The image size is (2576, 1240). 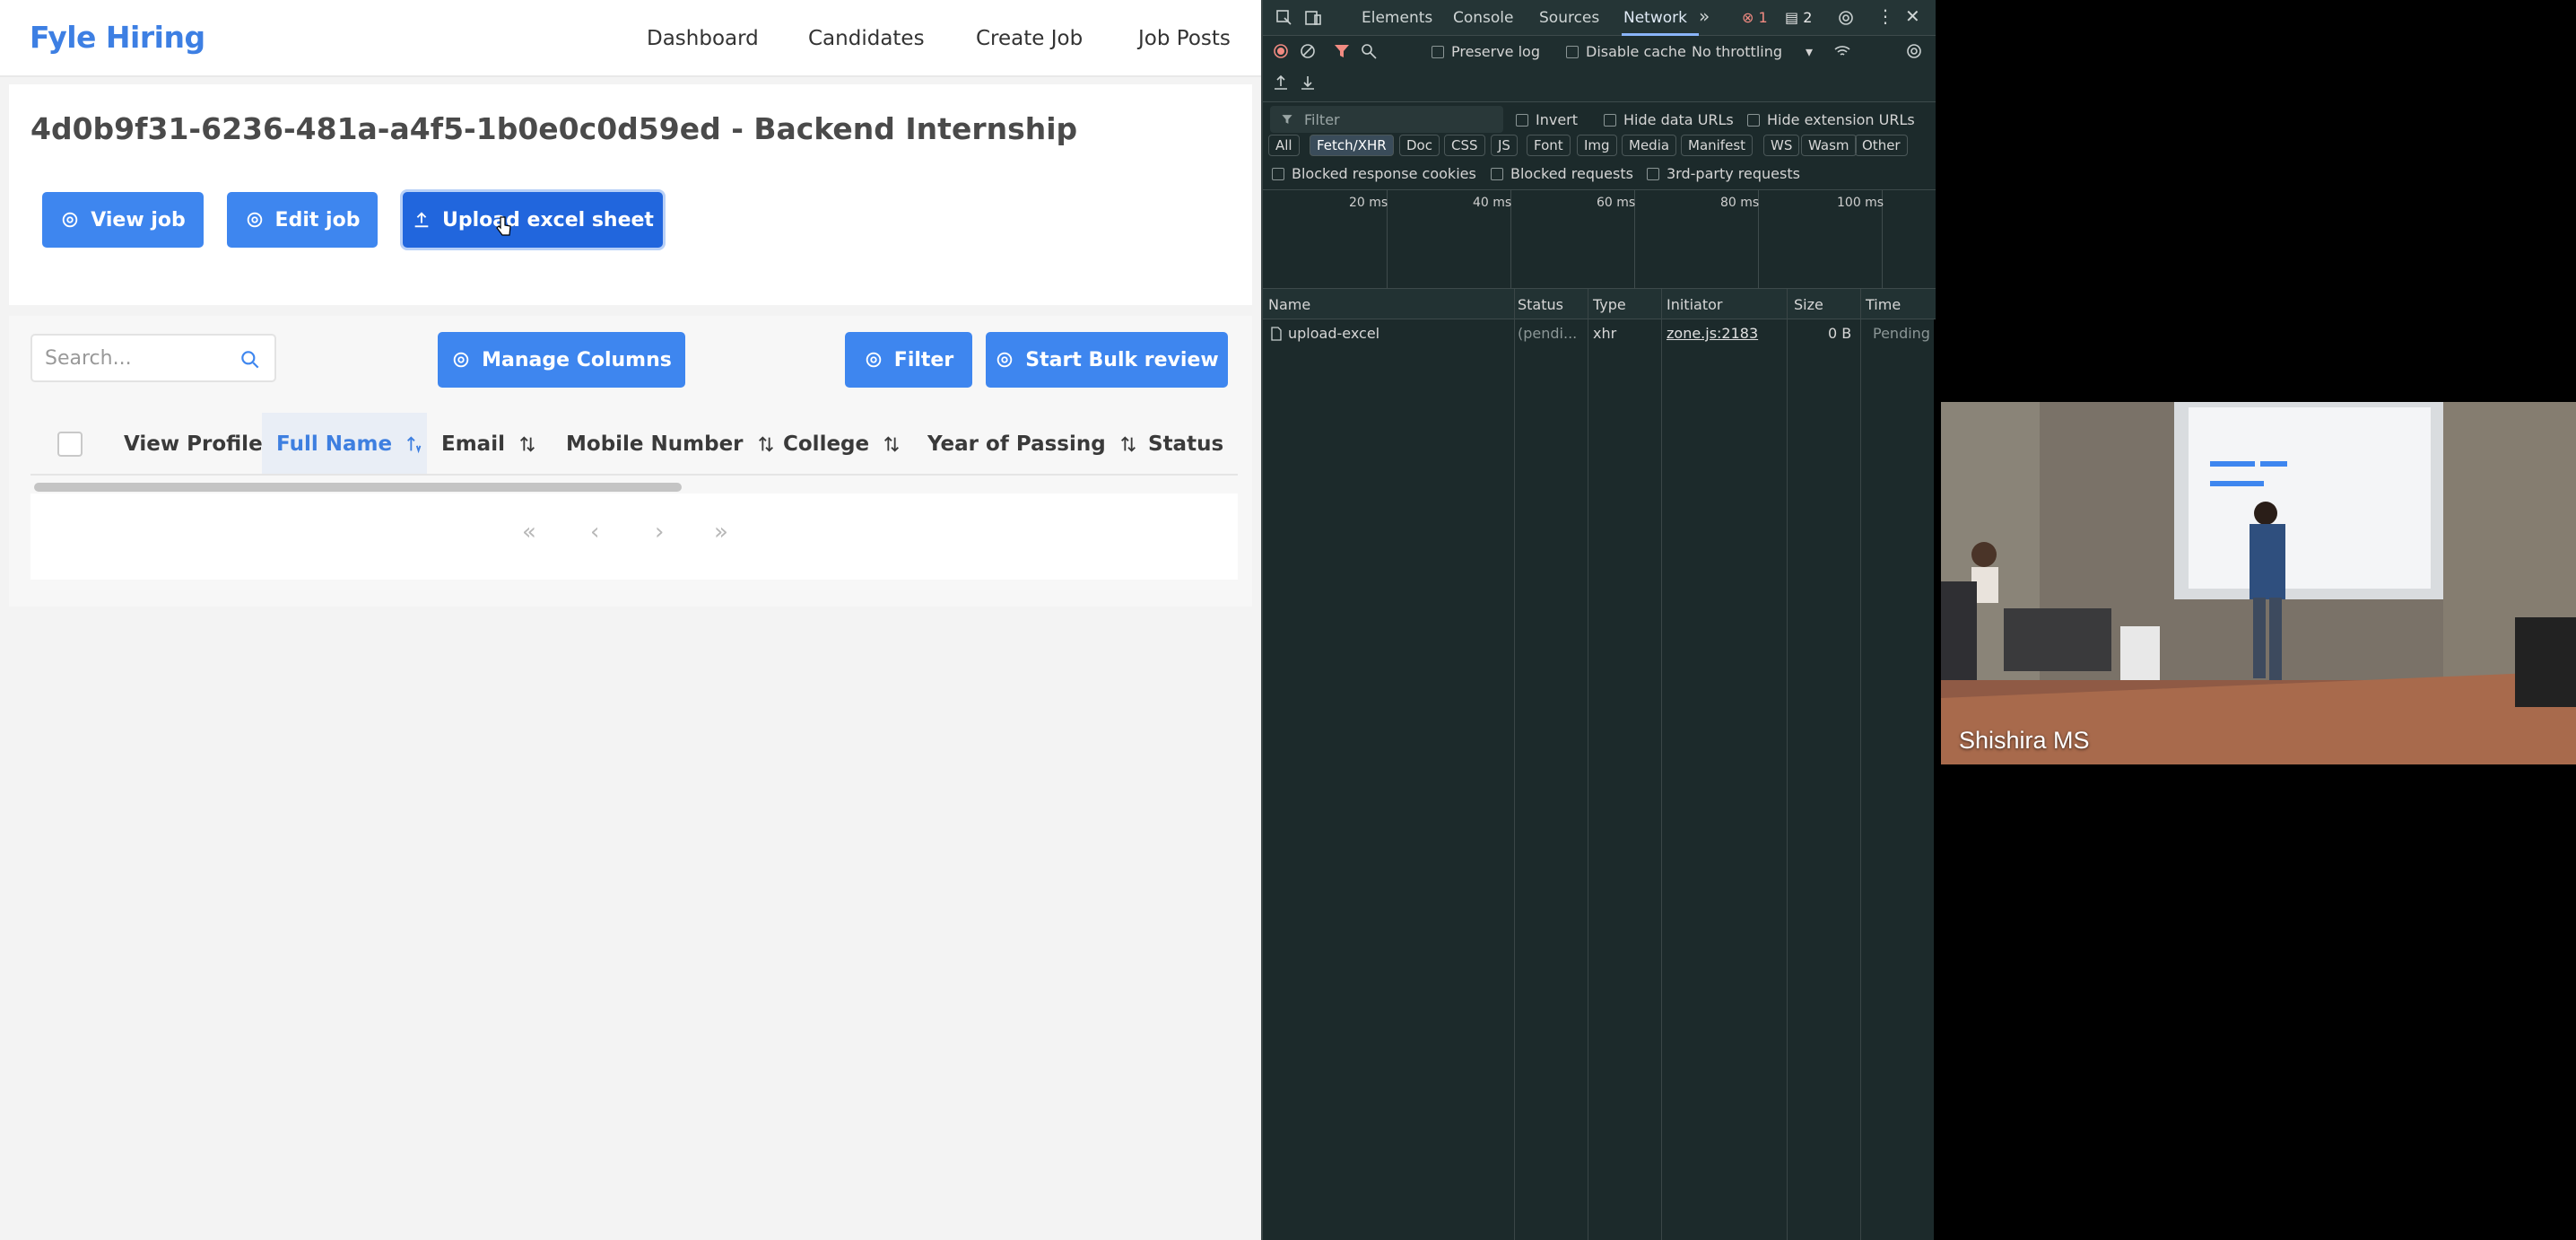 What do you see at coordinates (1419, 145) in the screenshot?
I see `chip-doc: Doc` at bounding box center [1419, 145].